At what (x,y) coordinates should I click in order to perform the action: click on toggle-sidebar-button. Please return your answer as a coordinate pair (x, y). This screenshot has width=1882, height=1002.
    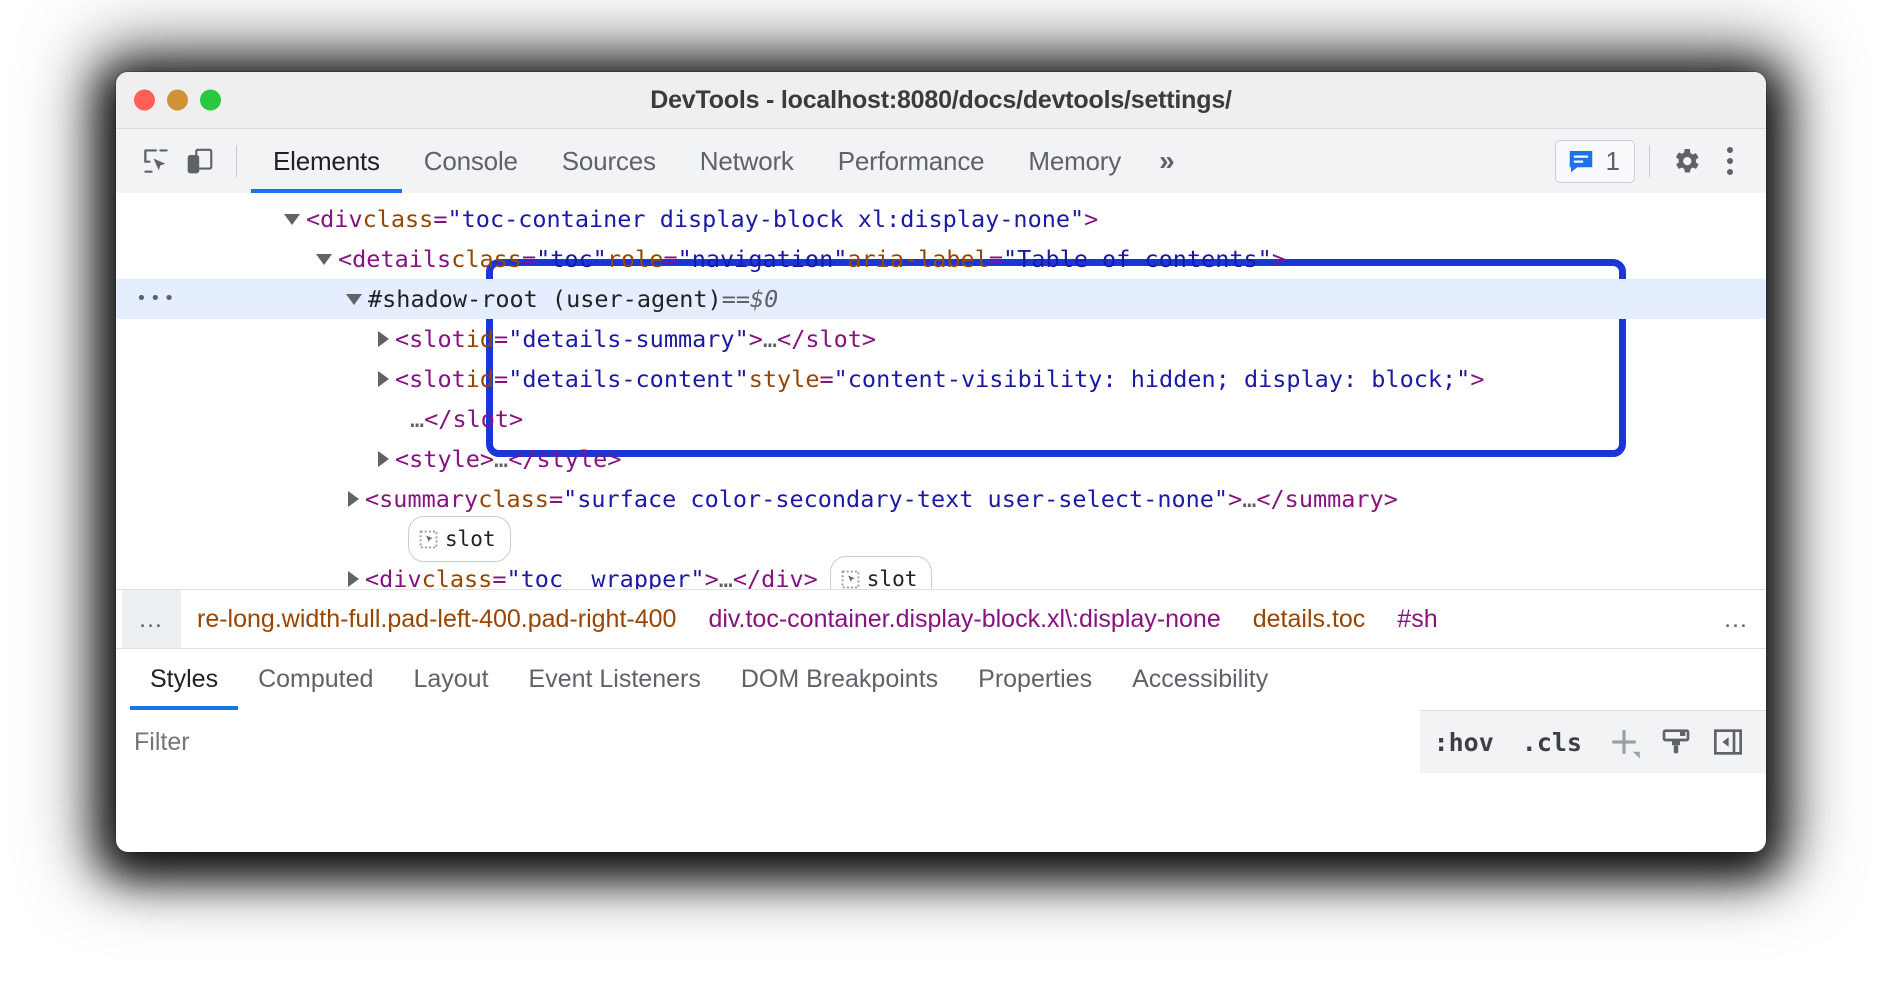
    Looking at the image, I should click on (1728, 742).